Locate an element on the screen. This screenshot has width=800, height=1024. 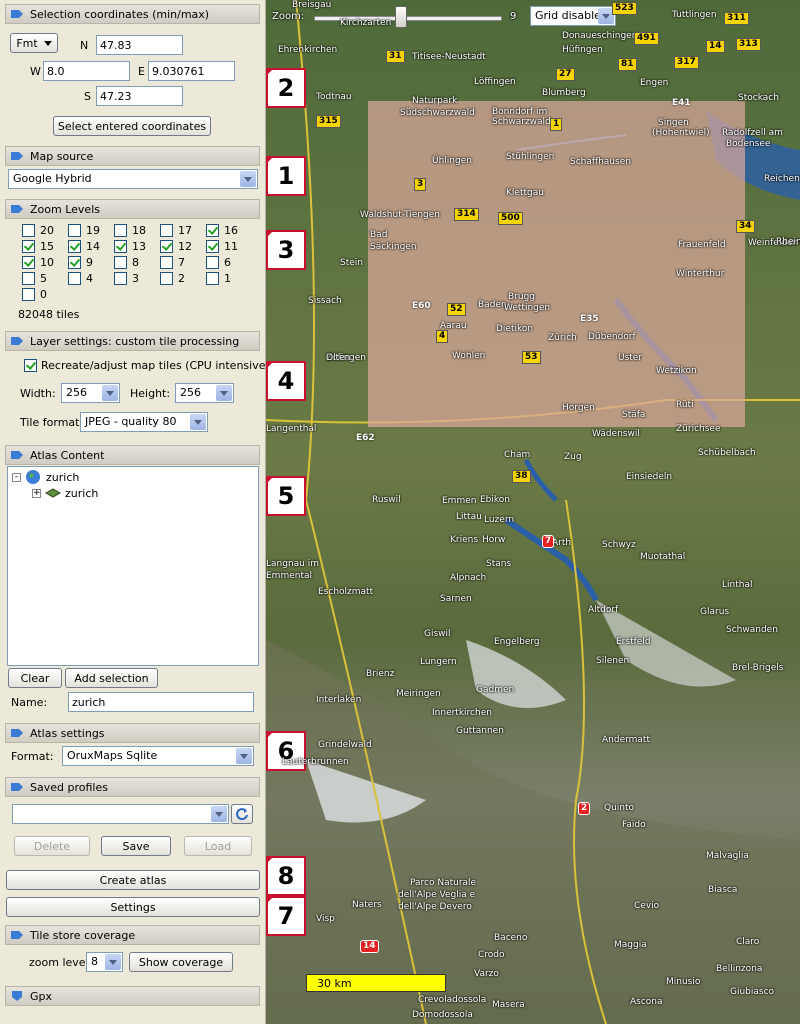
saved-profiles-header: Saved profiles is located at coordinates (132, 787).